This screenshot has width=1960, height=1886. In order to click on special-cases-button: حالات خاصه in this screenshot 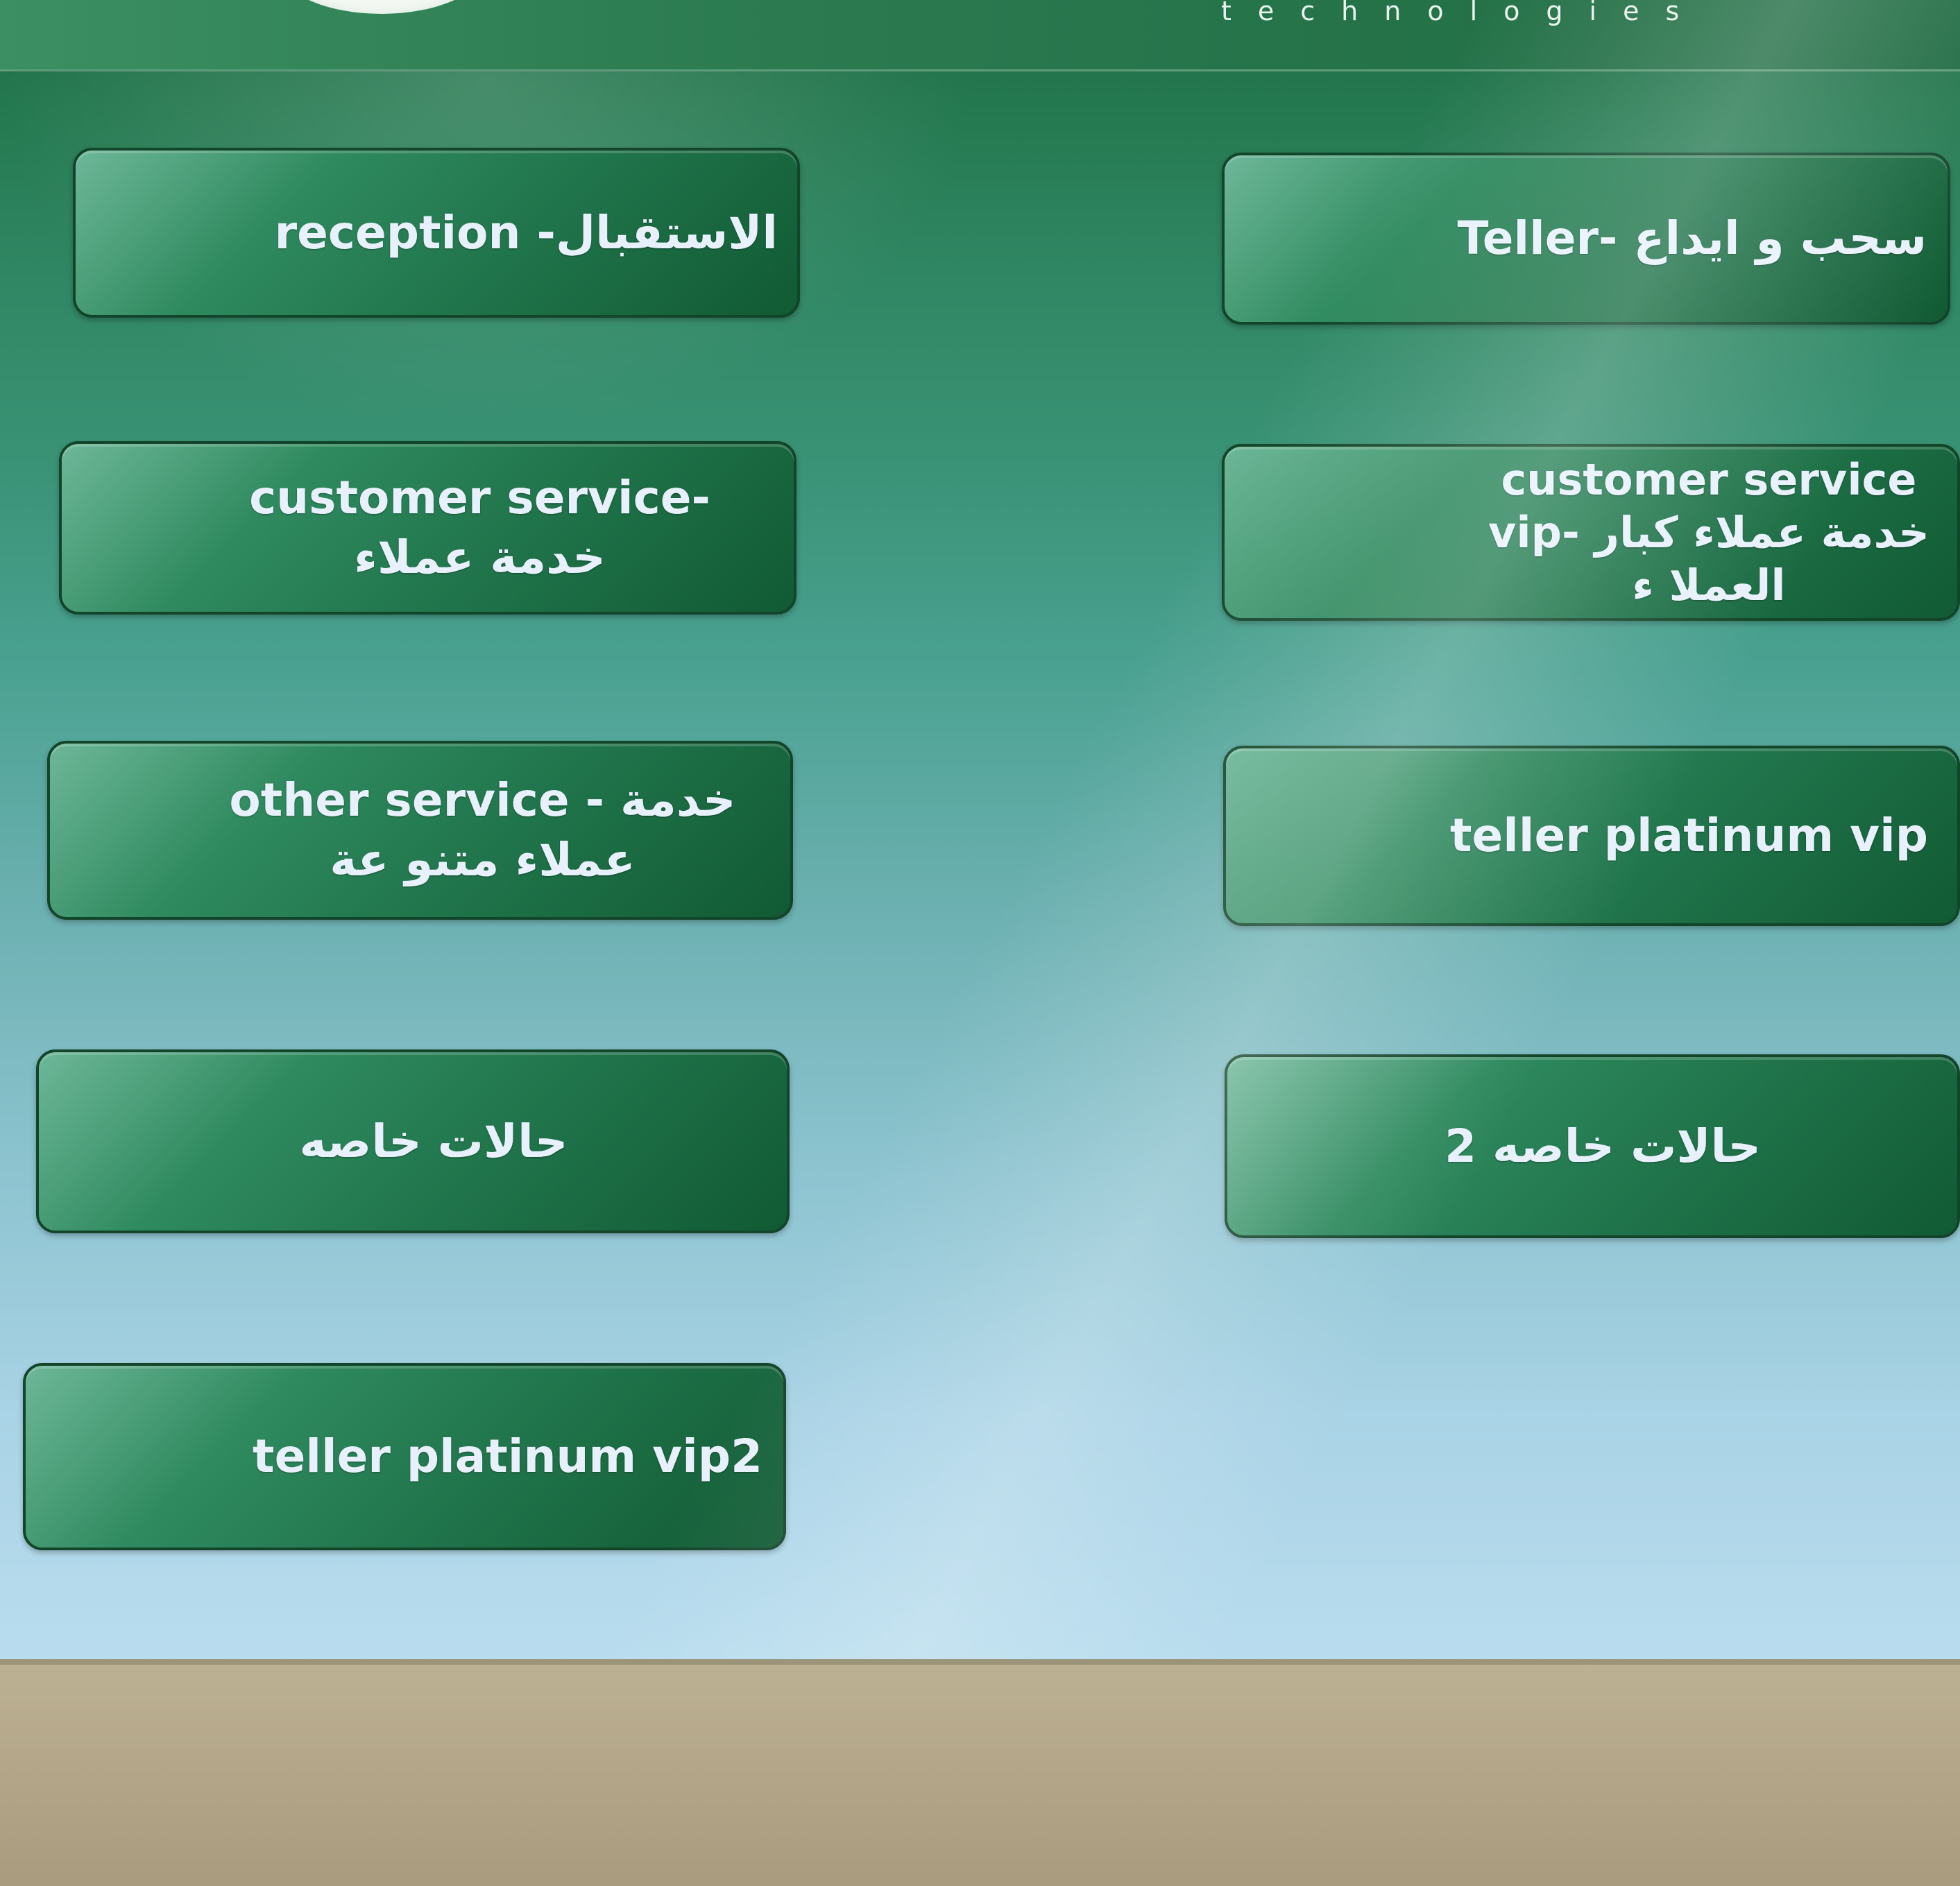, I will do `click(413, 1141)`.